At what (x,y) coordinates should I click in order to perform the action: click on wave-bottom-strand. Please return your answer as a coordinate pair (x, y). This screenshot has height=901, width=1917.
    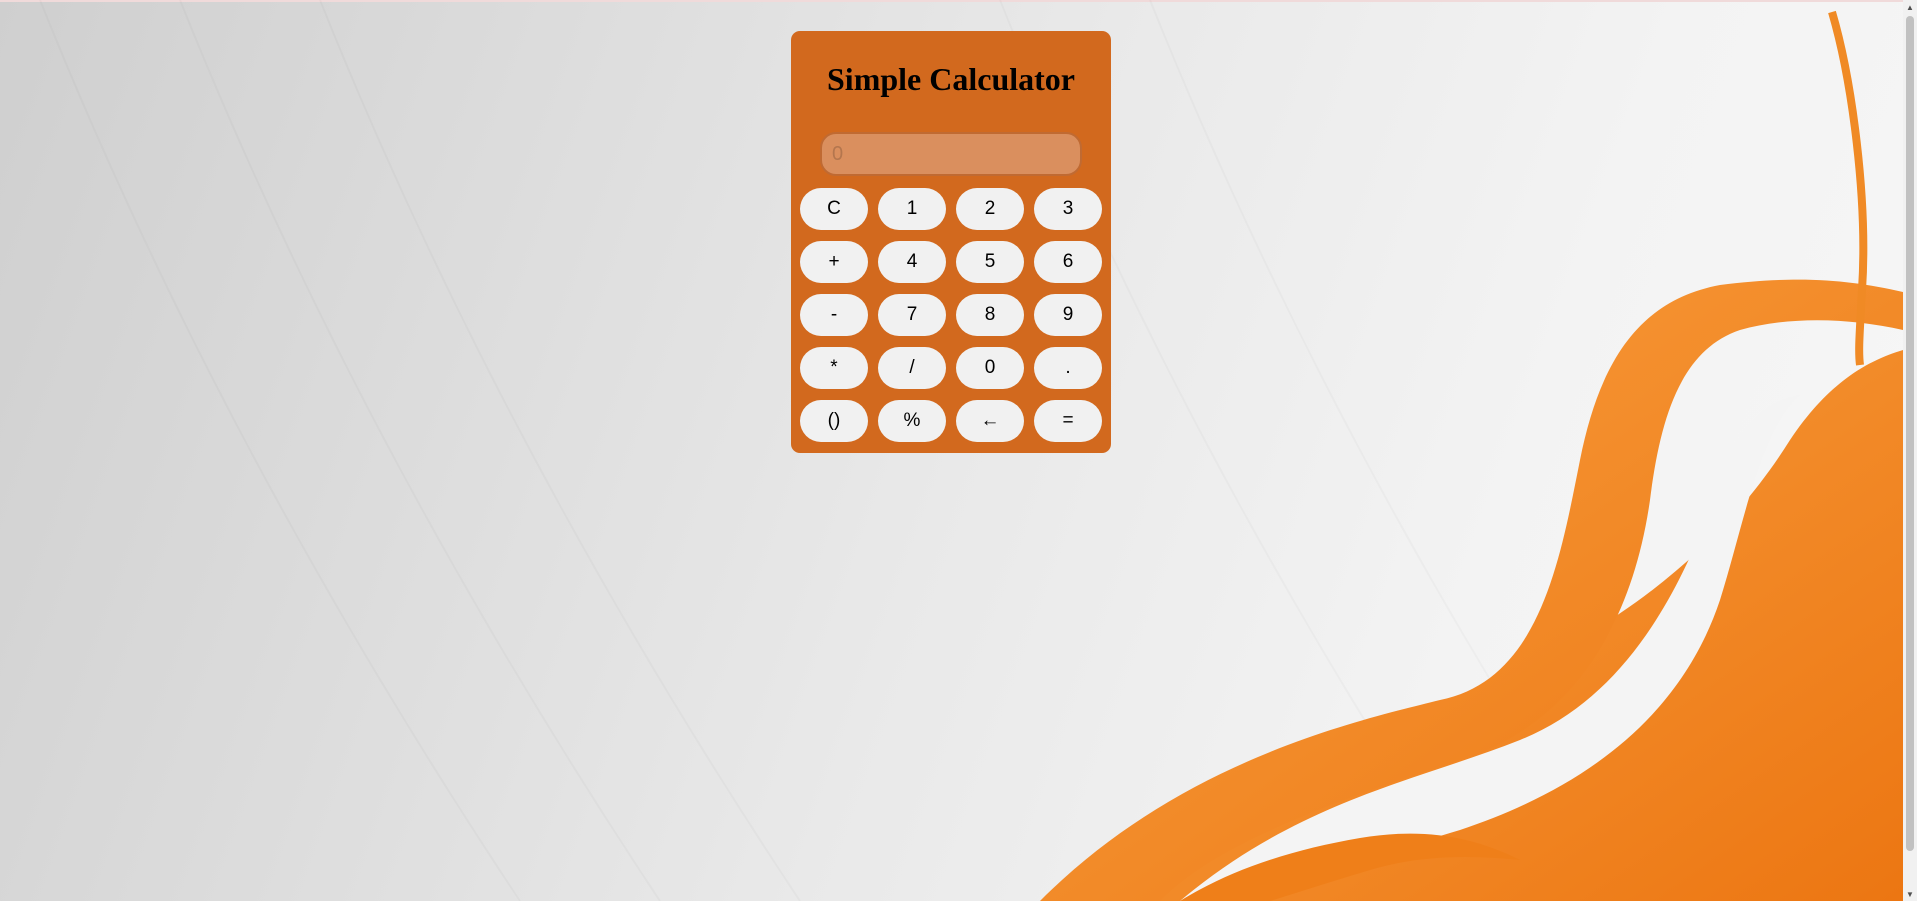
    Looking at the image, I should click on (1350, 867).